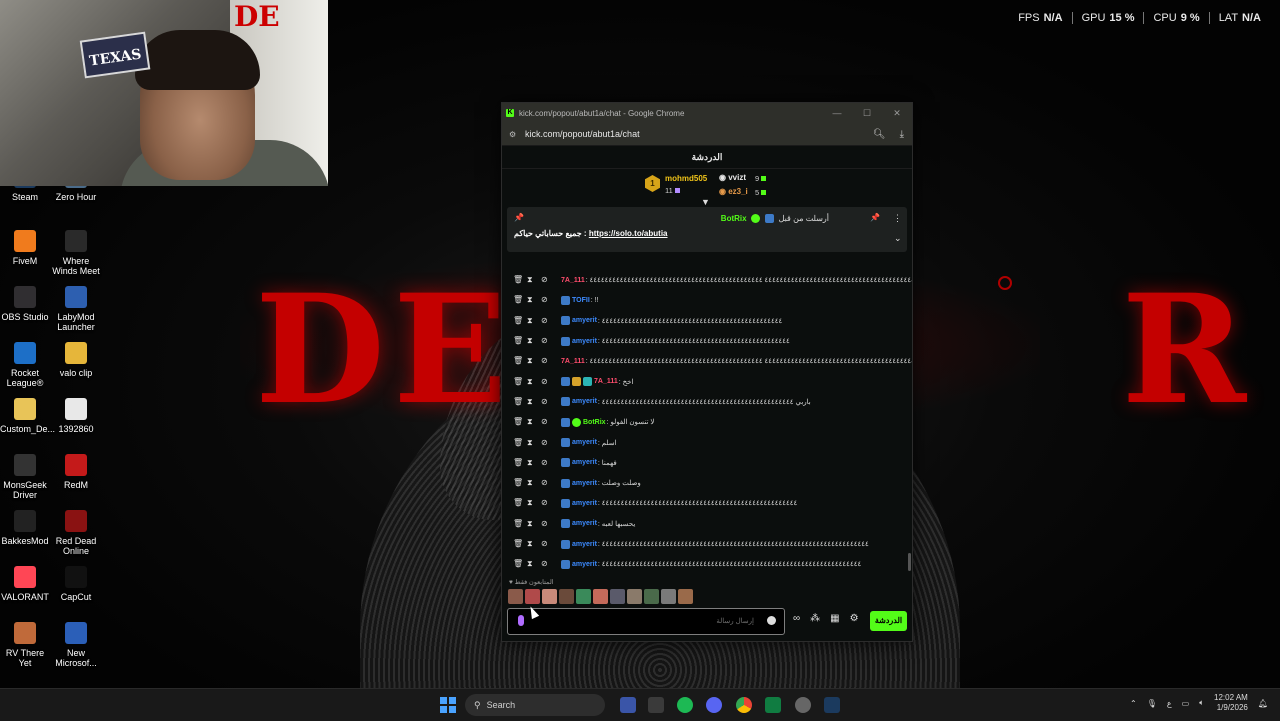 This screenshot has width=1280, height=721. Describe the element at coordinates (521, 620) in the screenshot. I see `mic-icon` at that location.